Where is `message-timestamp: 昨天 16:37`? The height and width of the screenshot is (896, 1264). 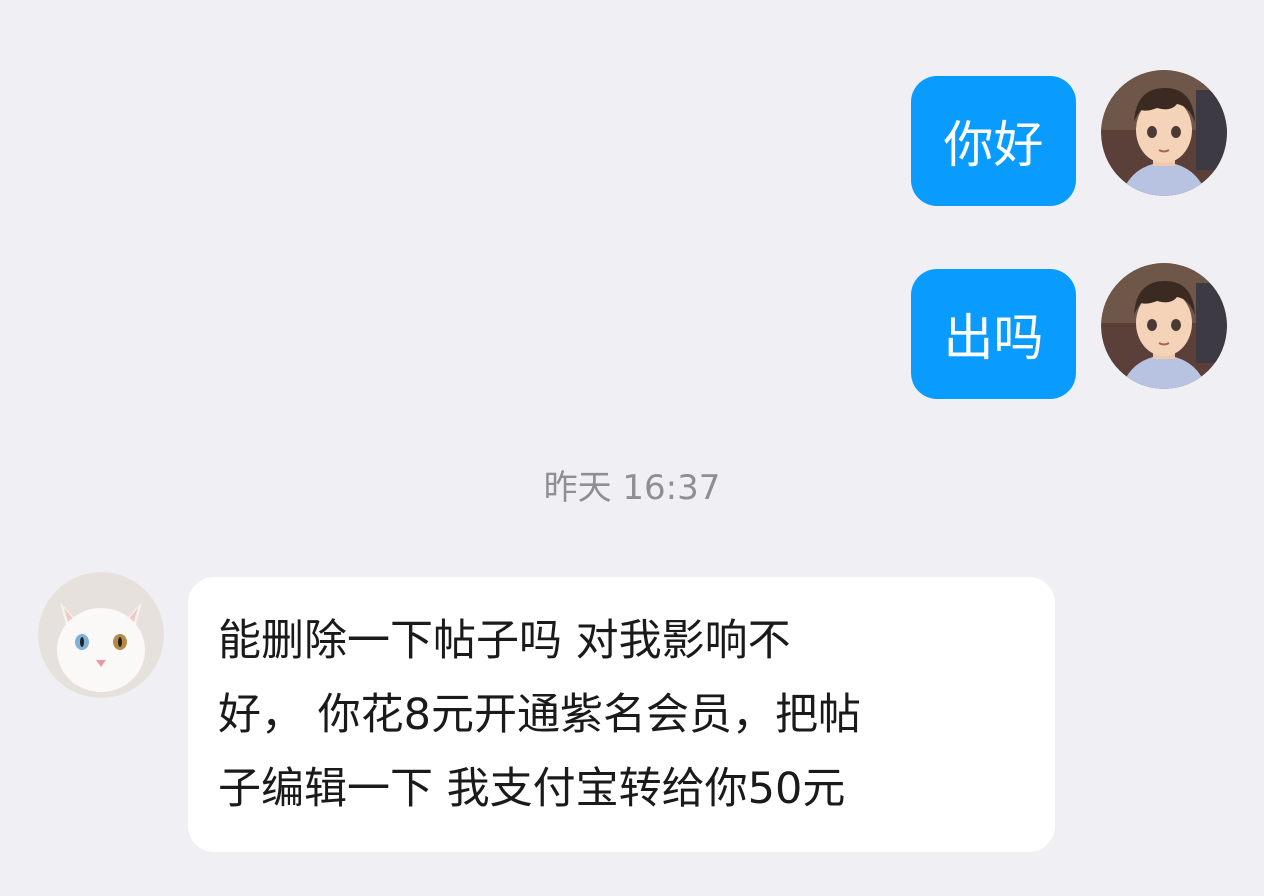 message-timestamp: 昨天 16:37 is located at coordinates (632, 488).